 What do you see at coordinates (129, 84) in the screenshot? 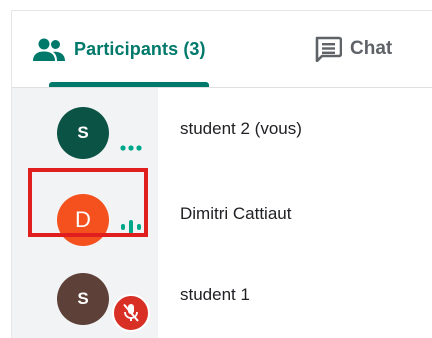
I see `active-tab-indicator` at bounding box center [129, 84].